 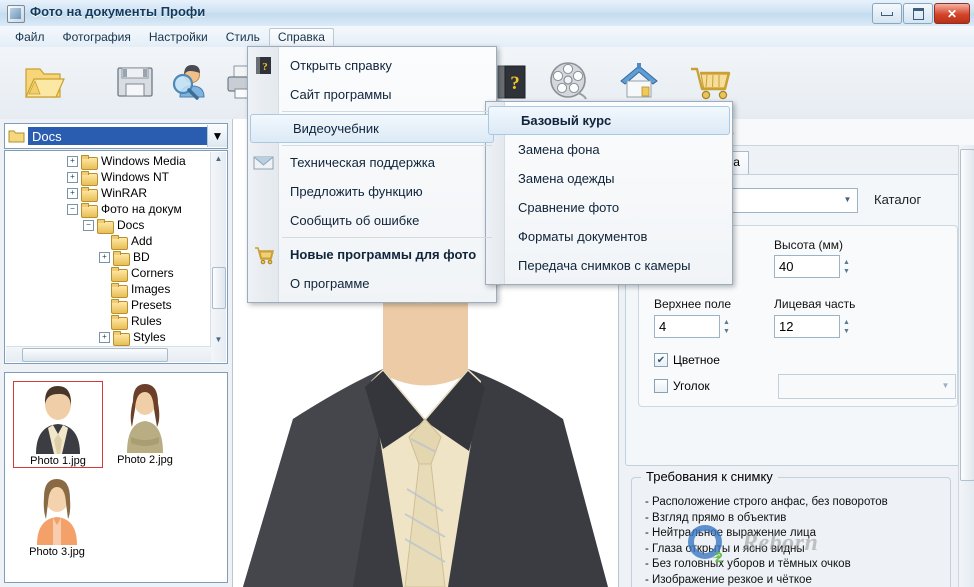 I want to click on requirement-item: - Изображение резкое и чёткое, so click(x=728, y=579).